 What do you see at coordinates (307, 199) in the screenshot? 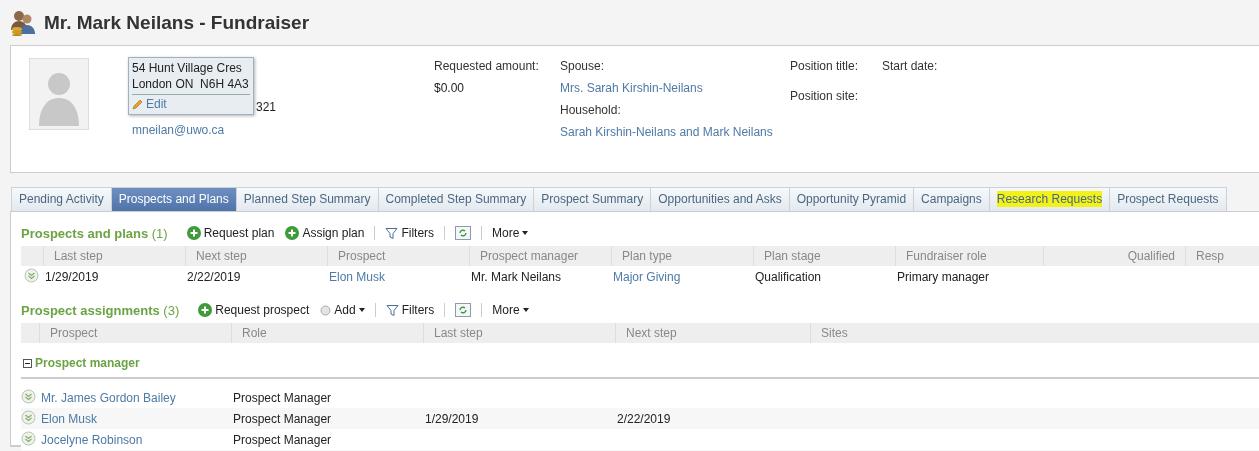
I see `tab: Planned Step Summary` at bounding box center [307, 199].